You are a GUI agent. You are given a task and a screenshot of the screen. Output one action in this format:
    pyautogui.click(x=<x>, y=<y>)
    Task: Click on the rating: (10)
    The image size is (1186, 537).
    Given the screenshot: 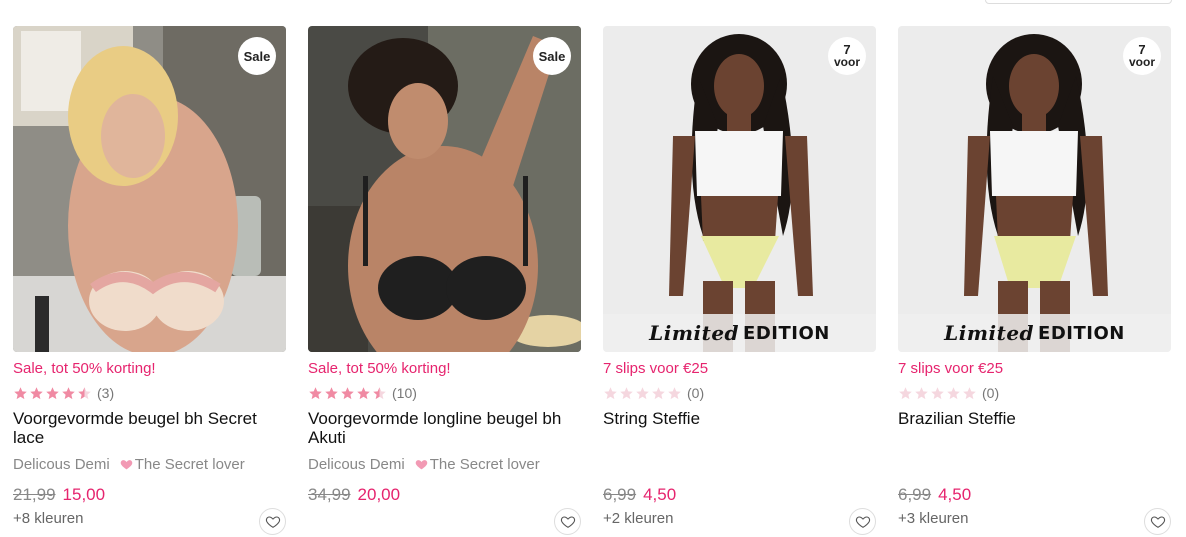 What is the action you would take?
    pyautogui.click(x=362, y=393)
    